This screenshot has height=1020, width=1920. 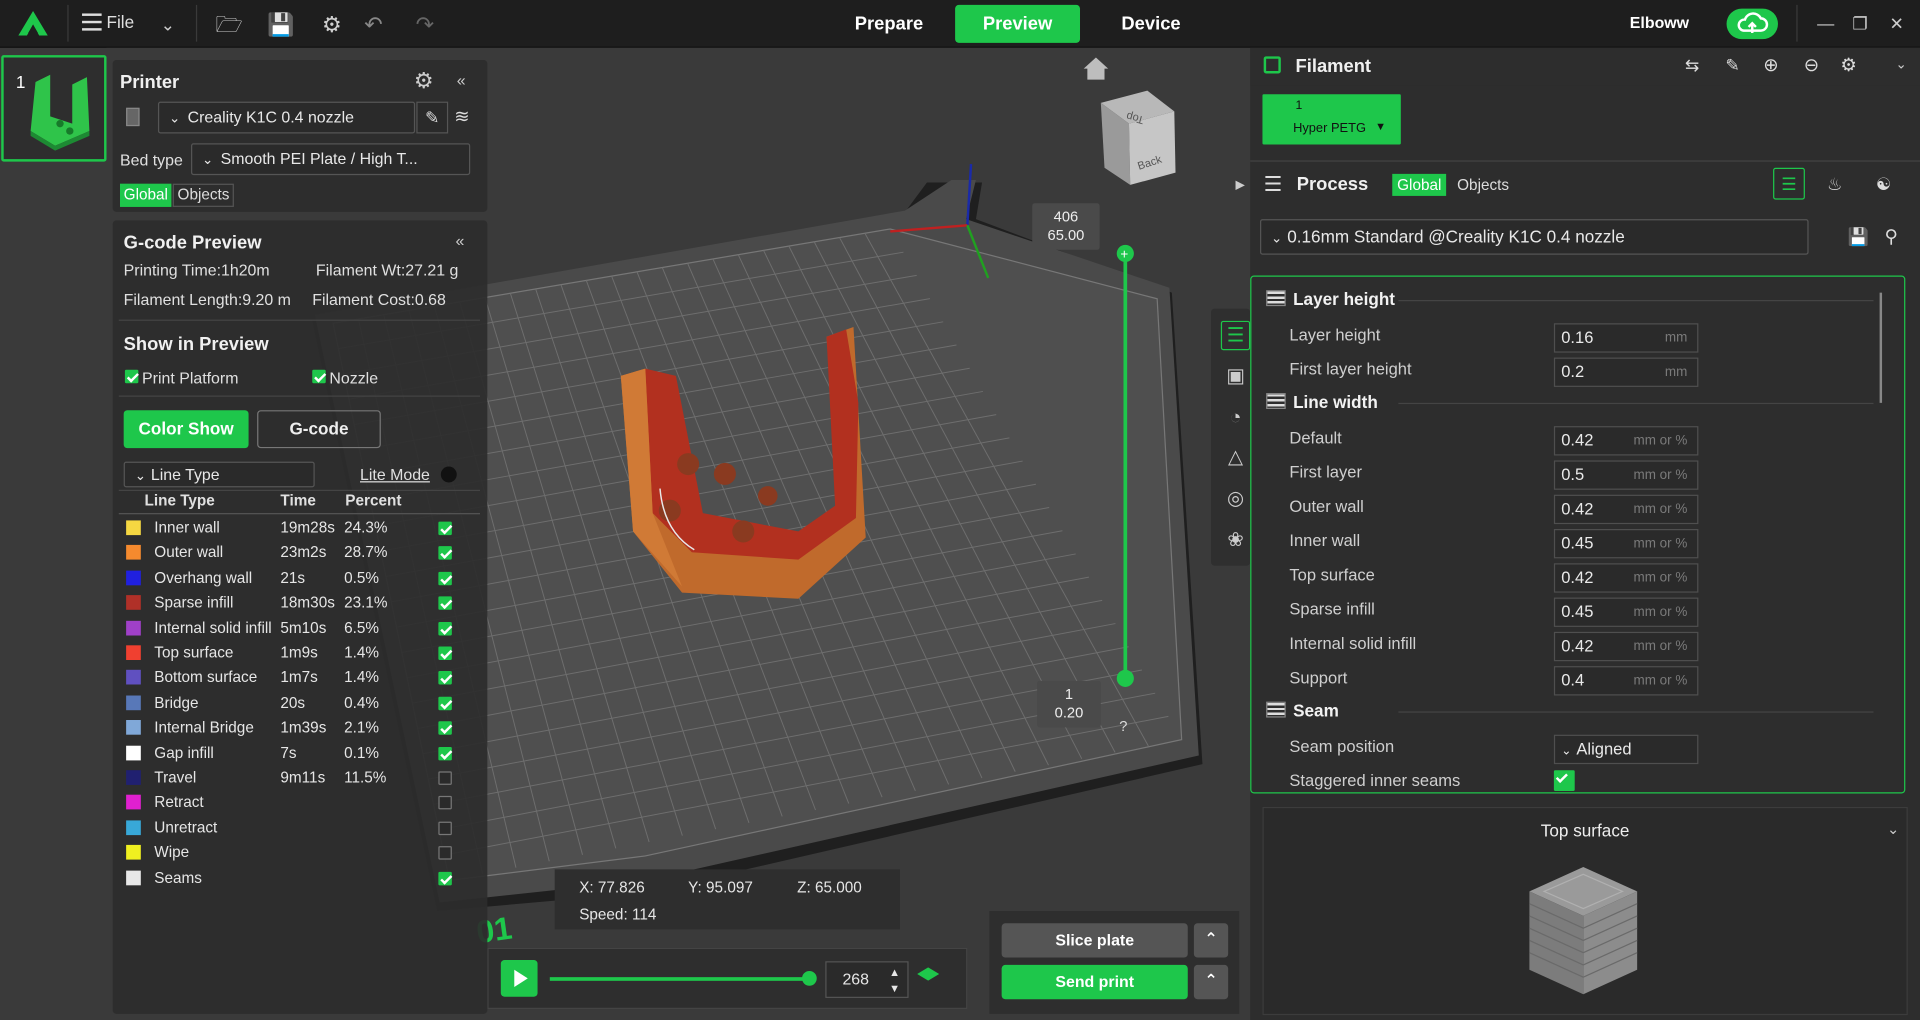 I want to click on auto-arrange-icon: ▣, so click(x=1235, y=376).